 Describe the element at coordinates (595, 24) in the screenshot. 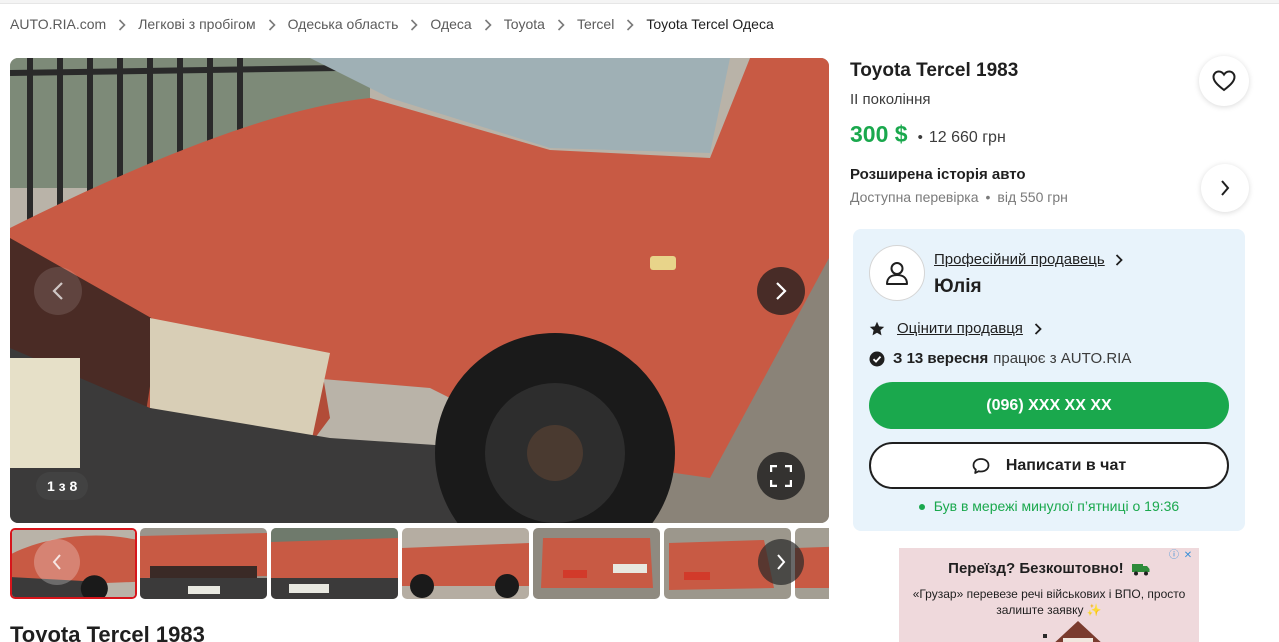

I see `breadcrumb-link-model: Tercel` at that location.